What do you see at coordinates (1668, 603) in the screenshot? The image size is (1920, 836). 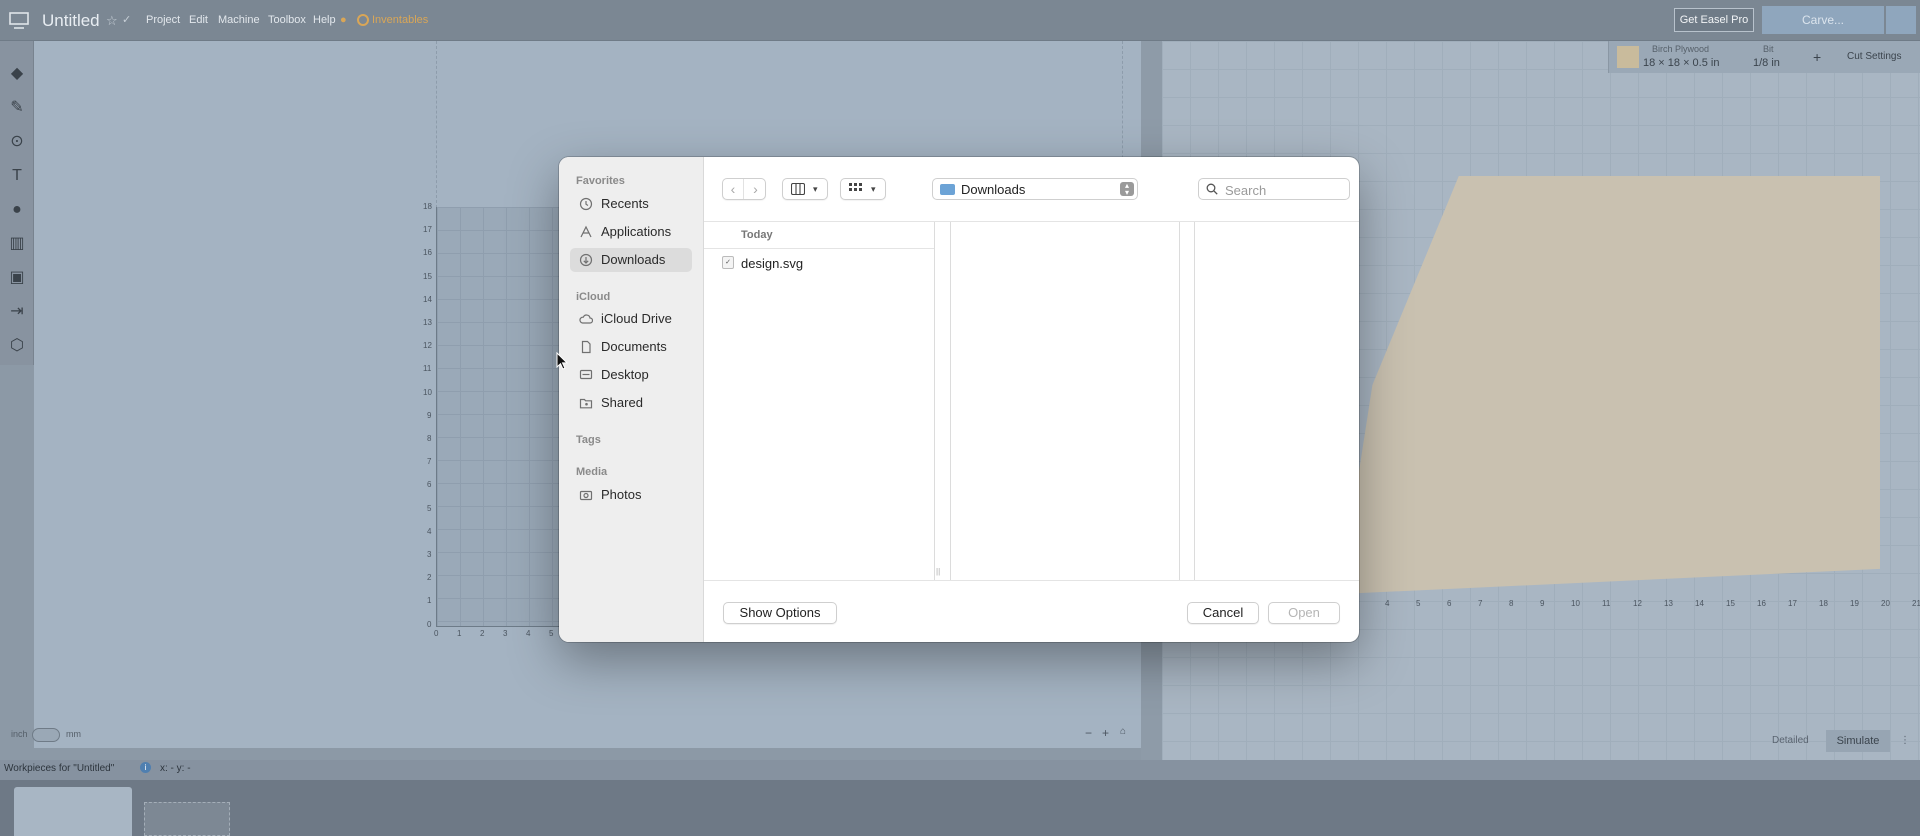 I see `x3d-tick-label: 13` at bounding box center [1668, 603].